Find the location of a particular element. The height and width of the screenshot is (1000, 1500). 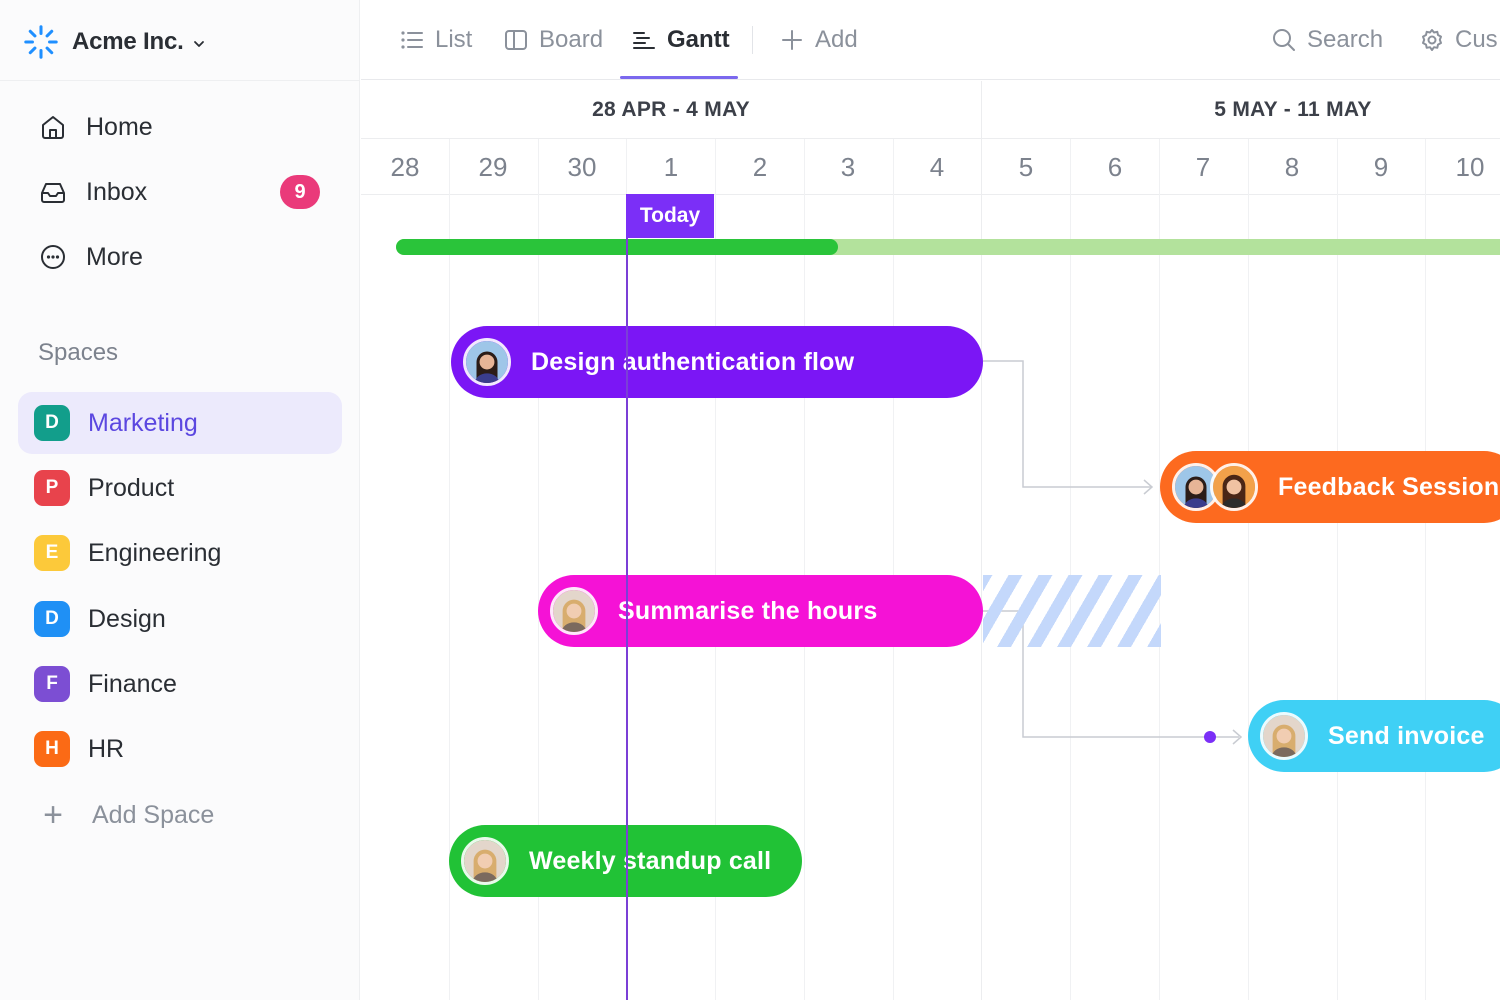

day-header-row: 28 29 30 1 2 3 4 5 6 7 8 9 10 is located at coordinates (930, 167).